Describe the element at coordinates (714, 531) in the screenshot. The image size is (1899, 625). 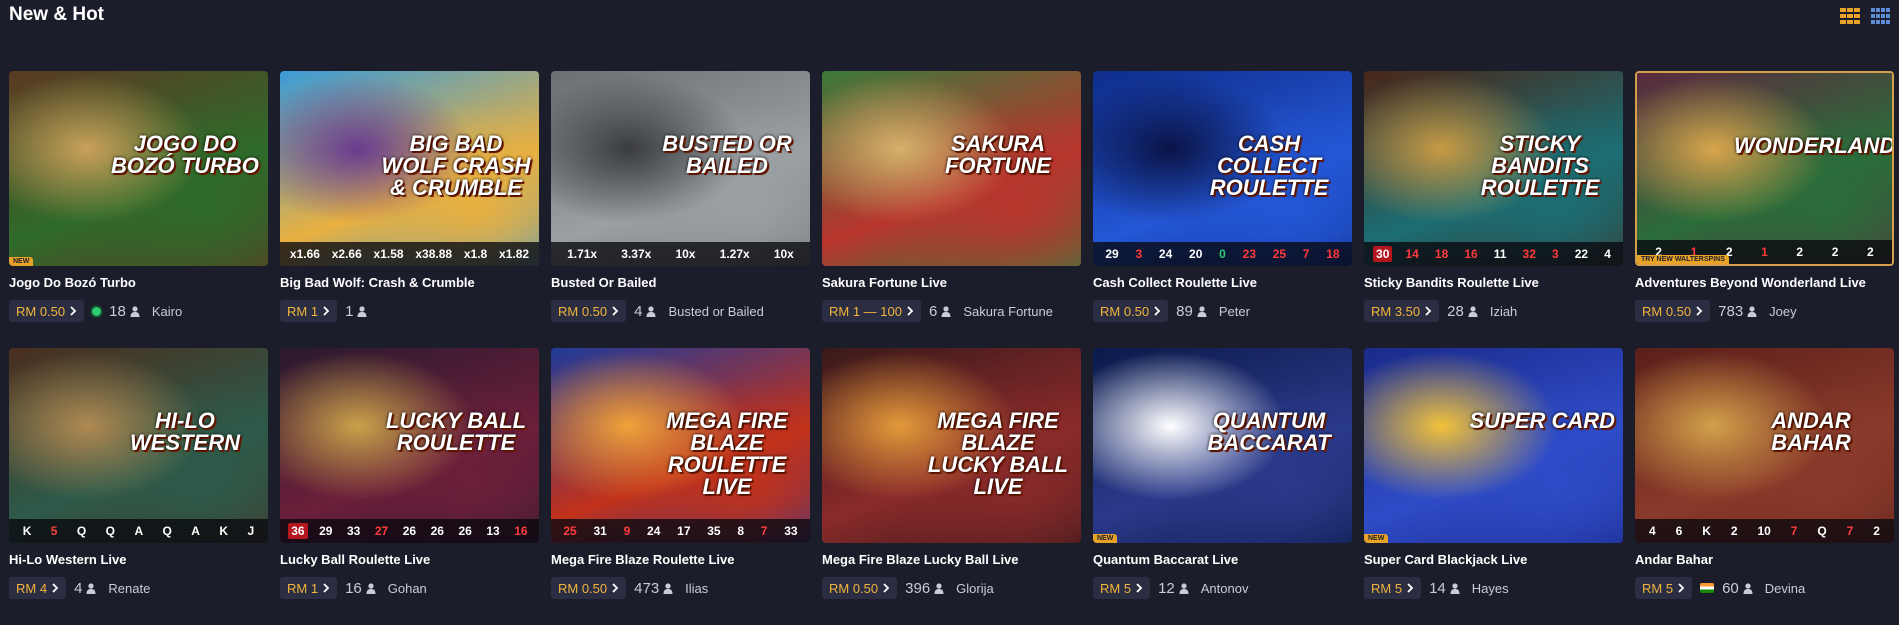
I see `result-value: 35` at that location.